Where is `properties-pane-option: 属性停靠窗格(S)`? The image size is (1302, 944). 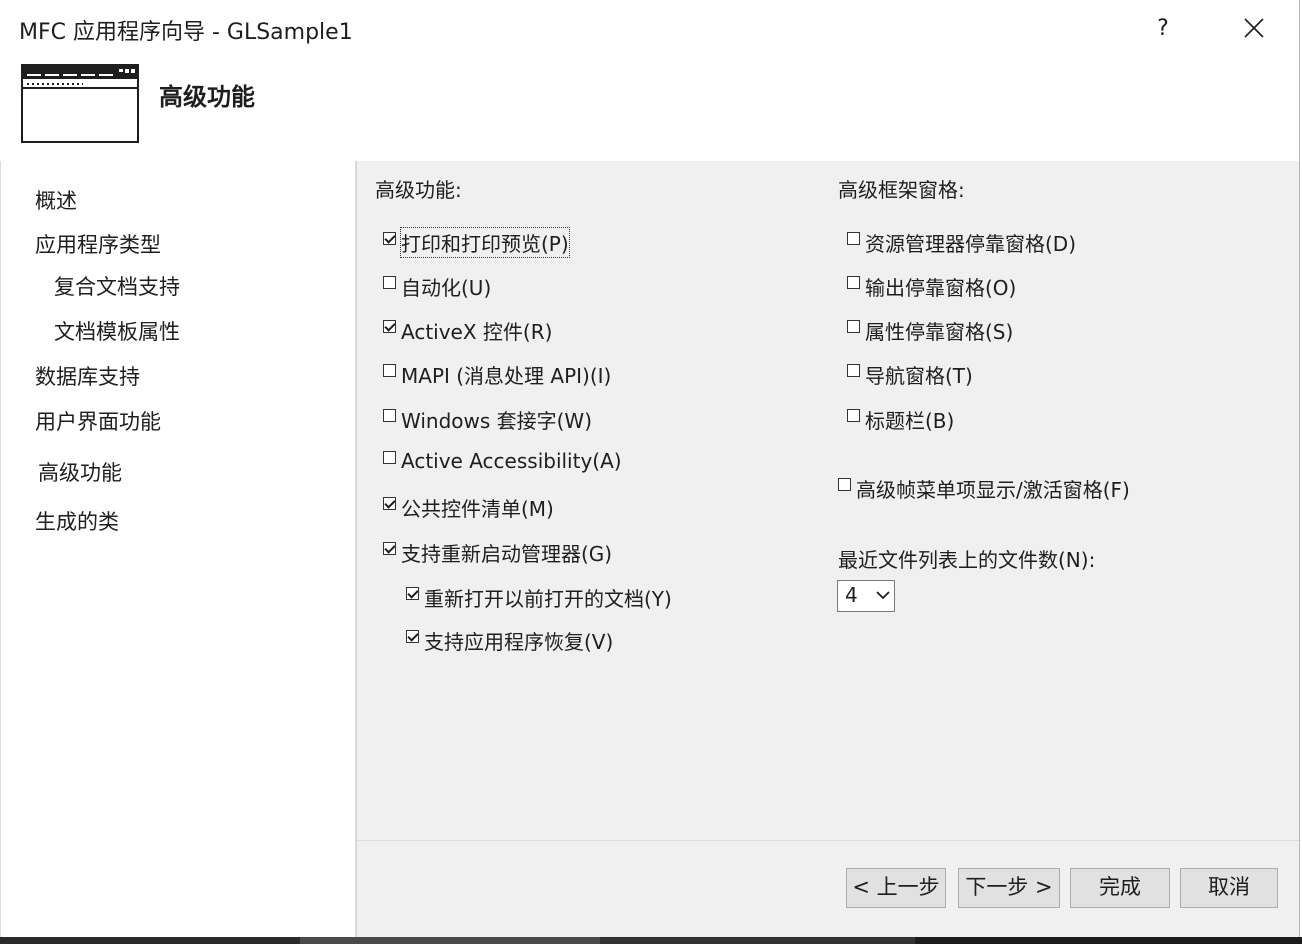 properties-pane-option: 属性停靠窗格(S) is located at coordinates (930, 330).